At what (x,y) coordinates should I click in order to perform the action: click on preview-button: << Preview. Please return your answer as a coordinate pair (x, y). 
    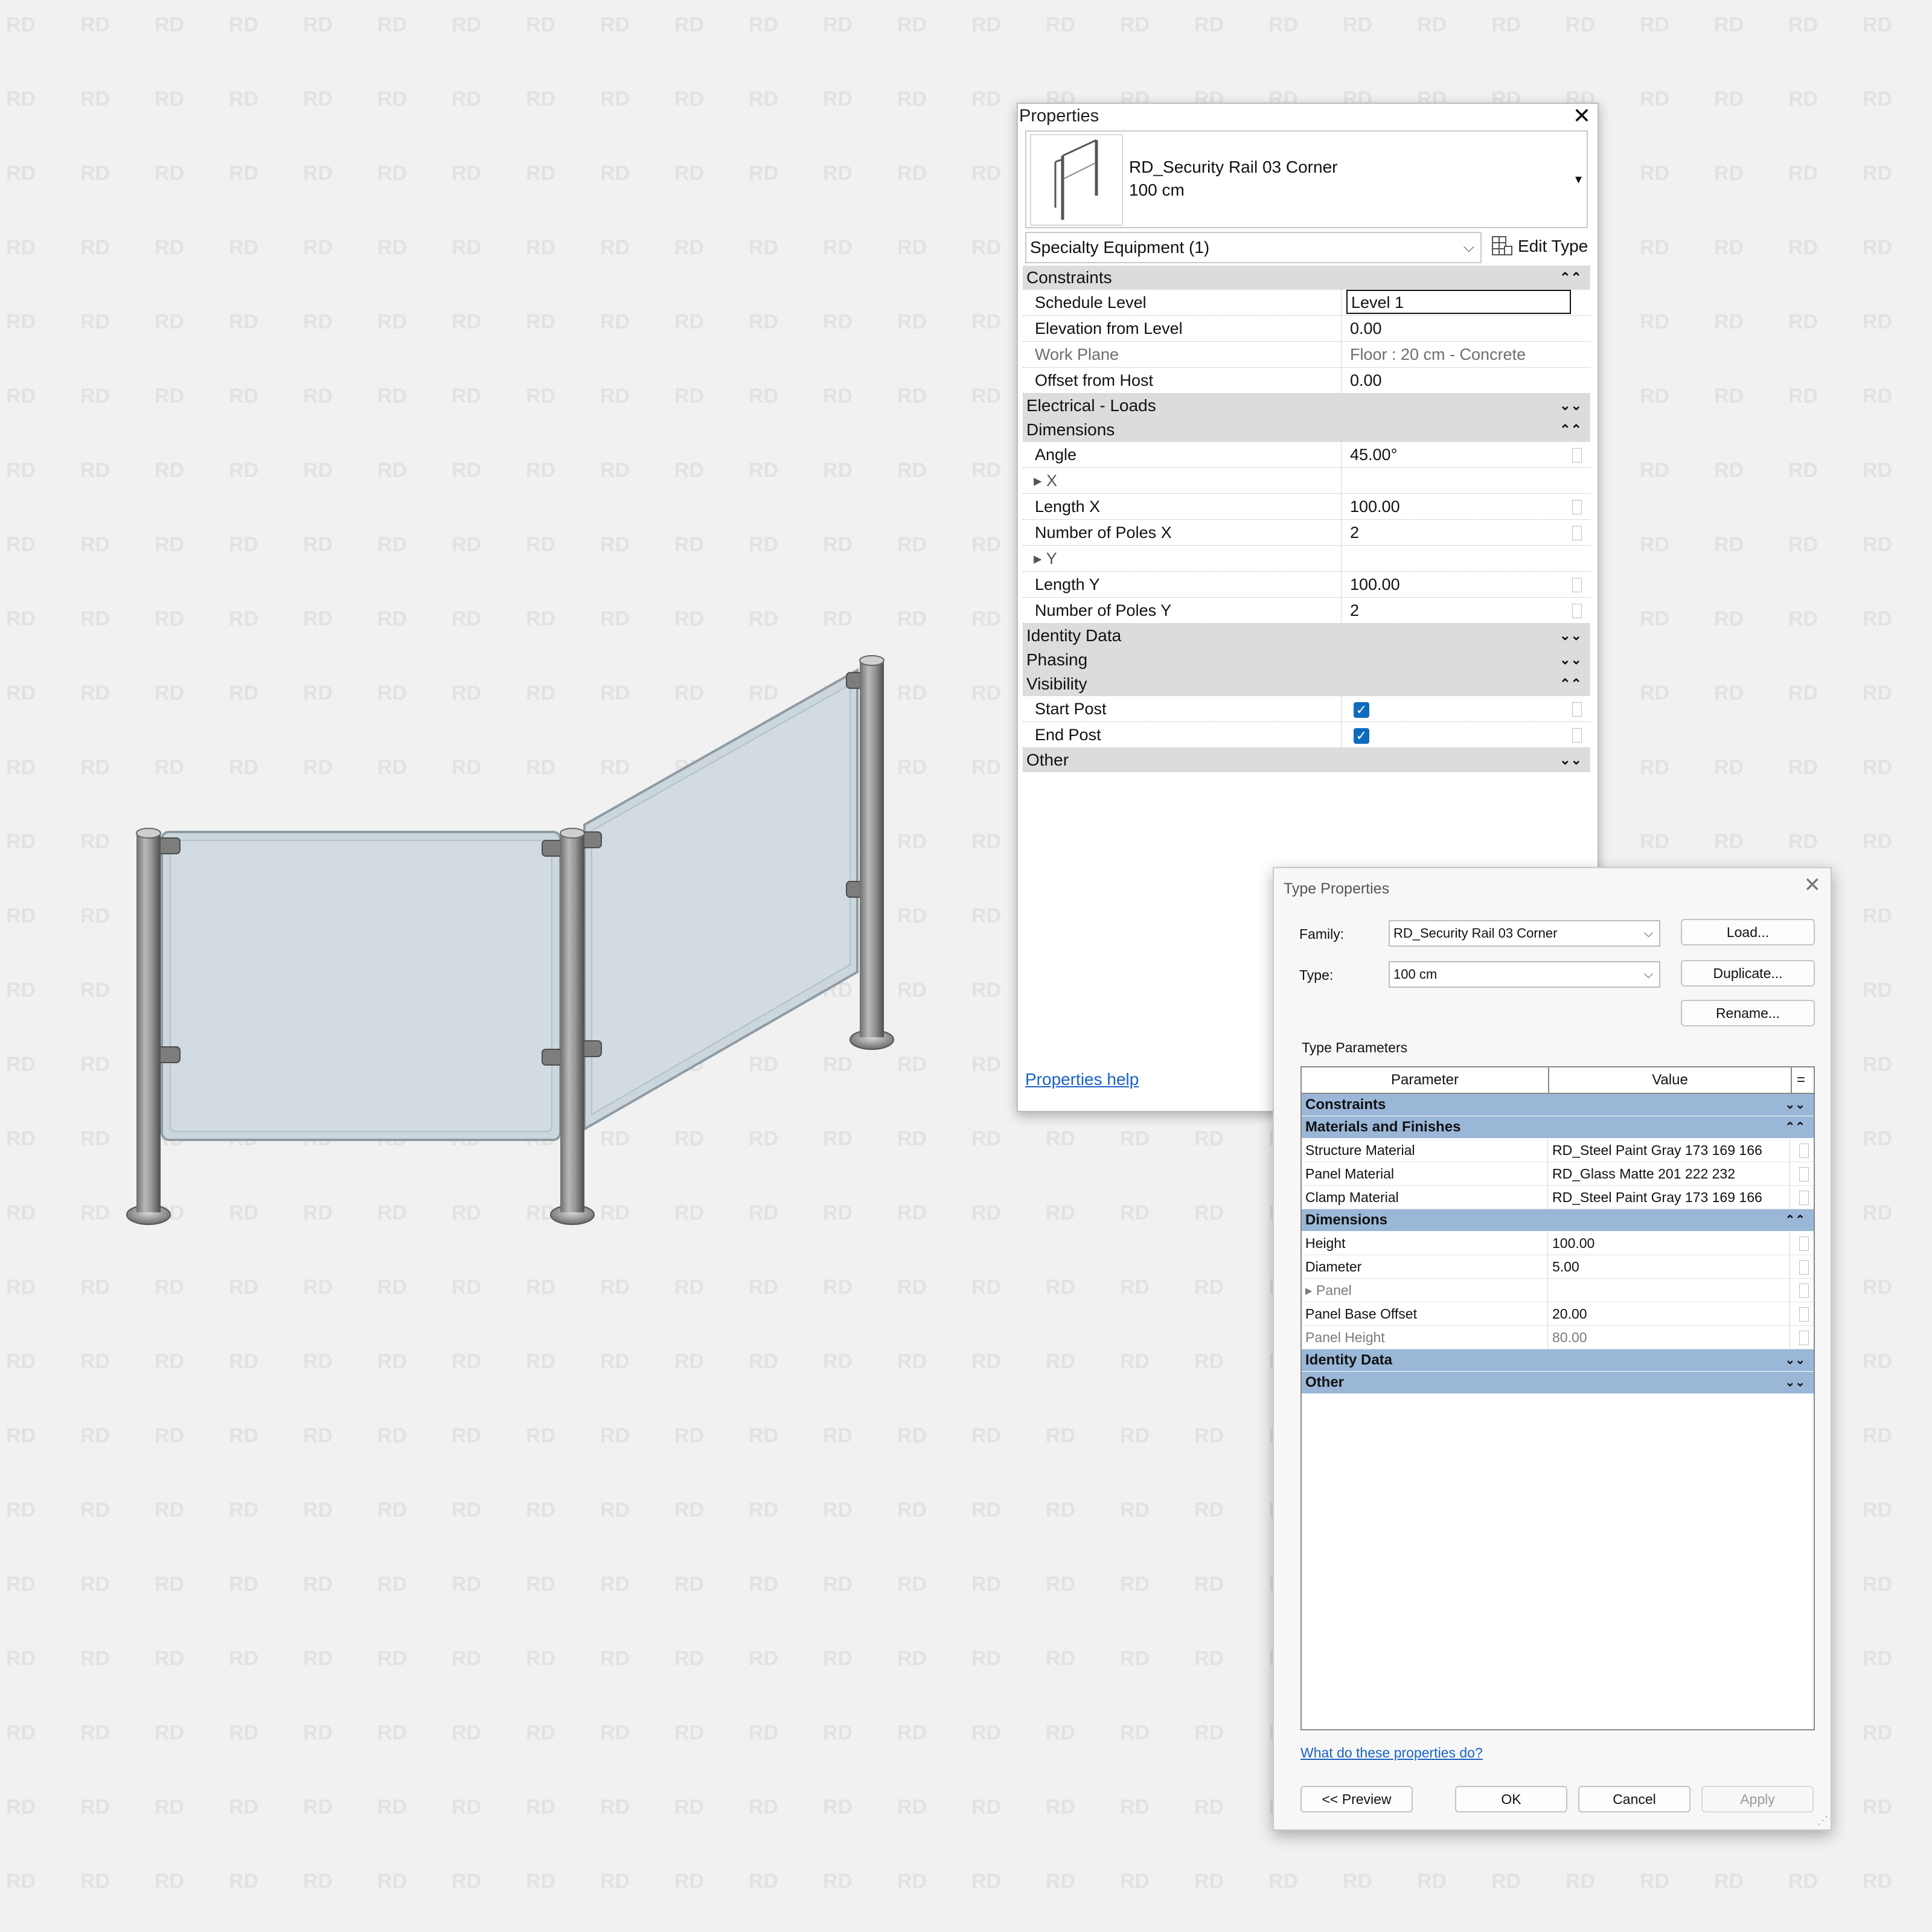
    Looking at the image, I should click on (1356, 1799).